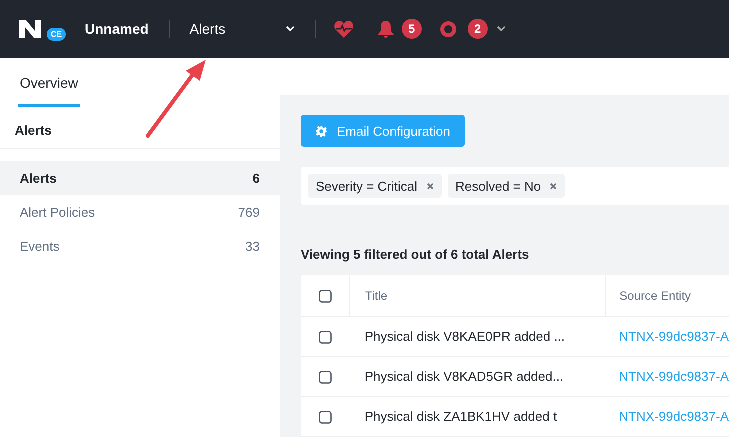 The height and width of the screenshot is (437, 729). What do you see at coordinates (478, 416) in the screenshot?
I see `table-cell: Physical disk ZA1BK1HV added t` at bounding box center [478, 416].